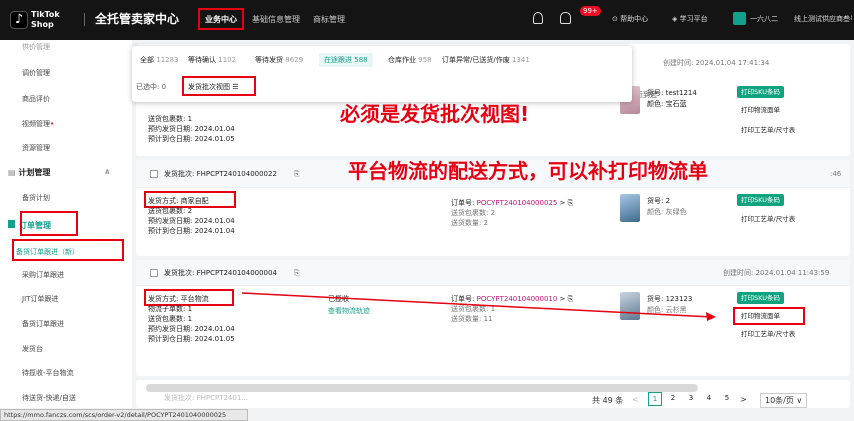 The width and height of the screenshot is (854, 421). Describe the element at coordinates (435, 114) in the screenshot. I see `annotation-batch-view: 必须是发货批次视图!` at that location.